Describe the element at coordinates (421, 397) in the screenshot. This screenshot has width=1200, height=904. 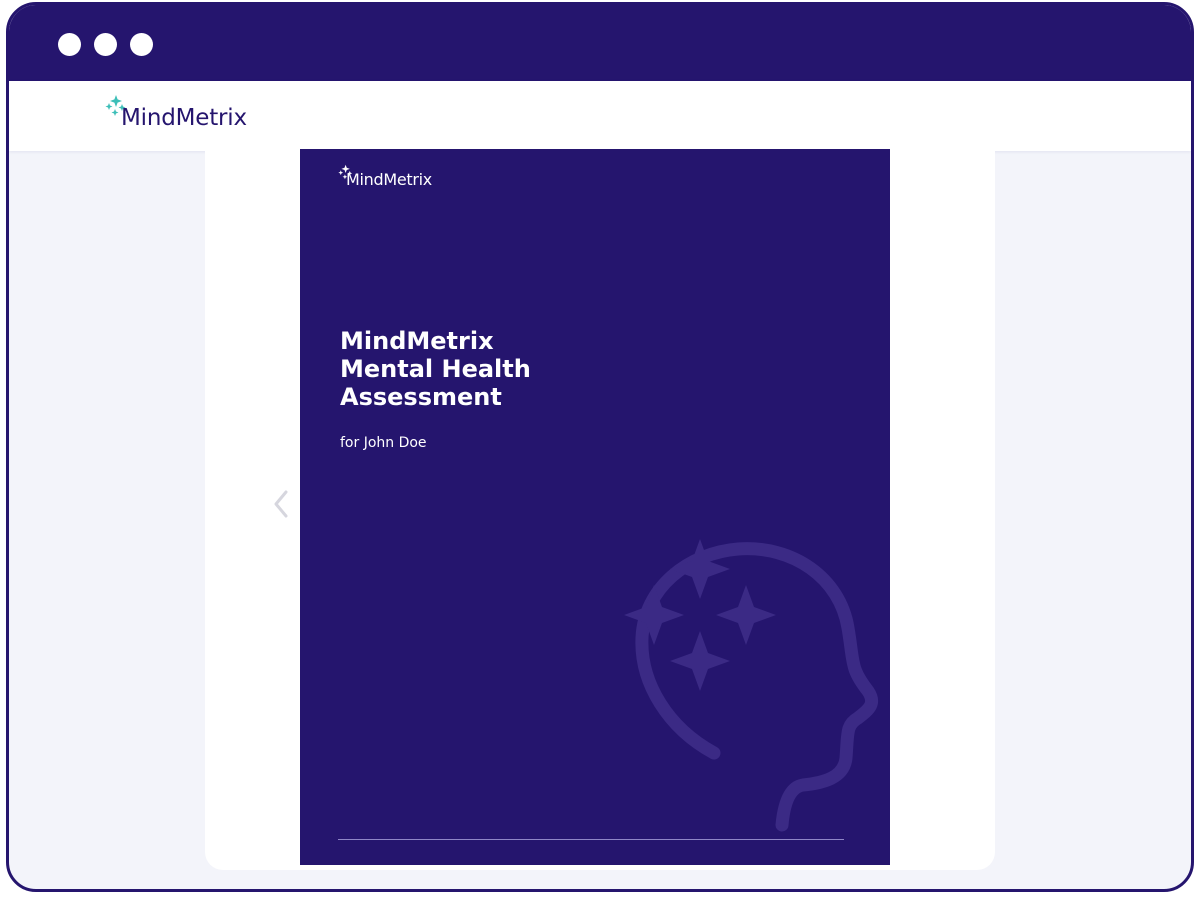
I see `report-title-line: Assessment` at that location.